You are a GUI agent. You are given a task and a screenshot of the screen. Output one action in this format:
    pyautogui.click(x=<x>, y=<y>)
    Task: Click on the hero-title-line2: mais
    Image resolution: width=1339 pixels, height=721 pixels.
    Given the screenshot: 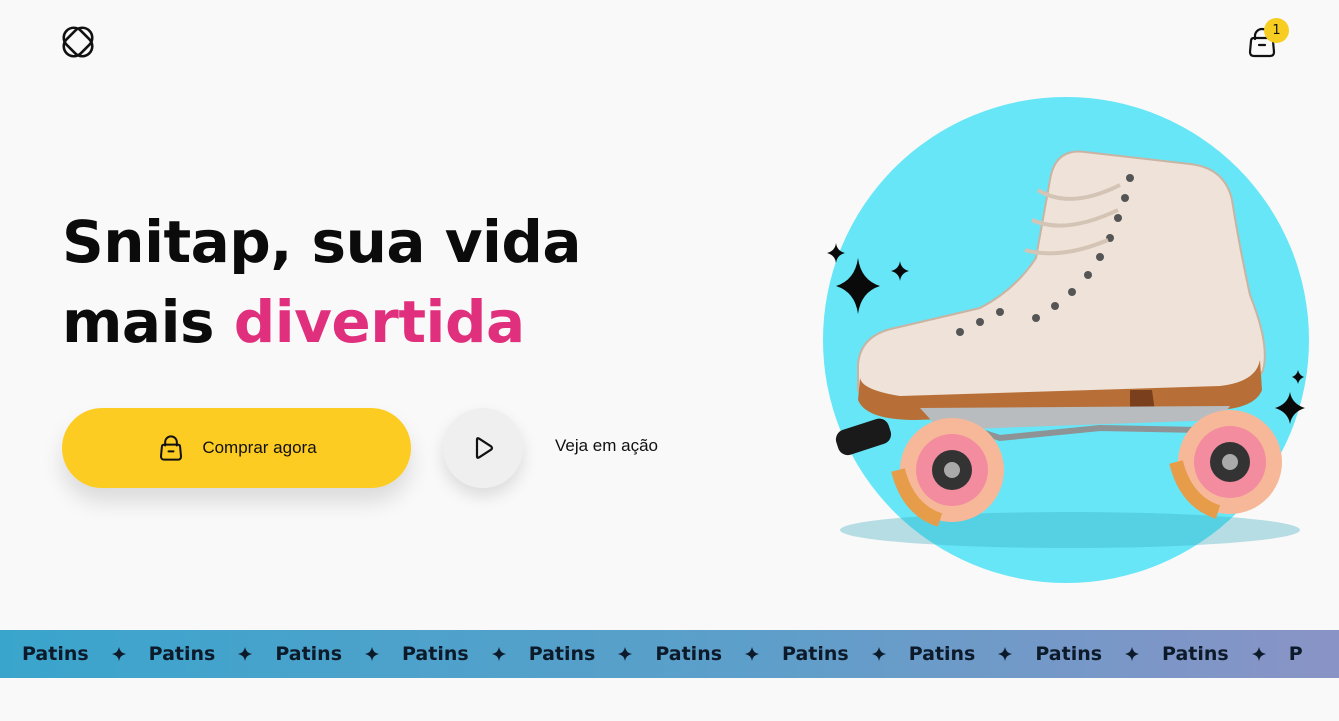 What is the action you would take?
    pyautogui.click(x=138, y=322)
    